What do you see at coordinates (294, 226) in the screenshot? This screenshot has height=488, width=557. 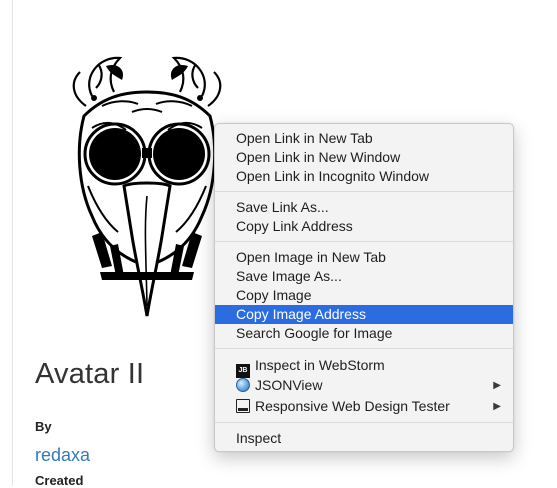 I see `menu-item-label: Copy Link Address` at bounding box center [294, 226].